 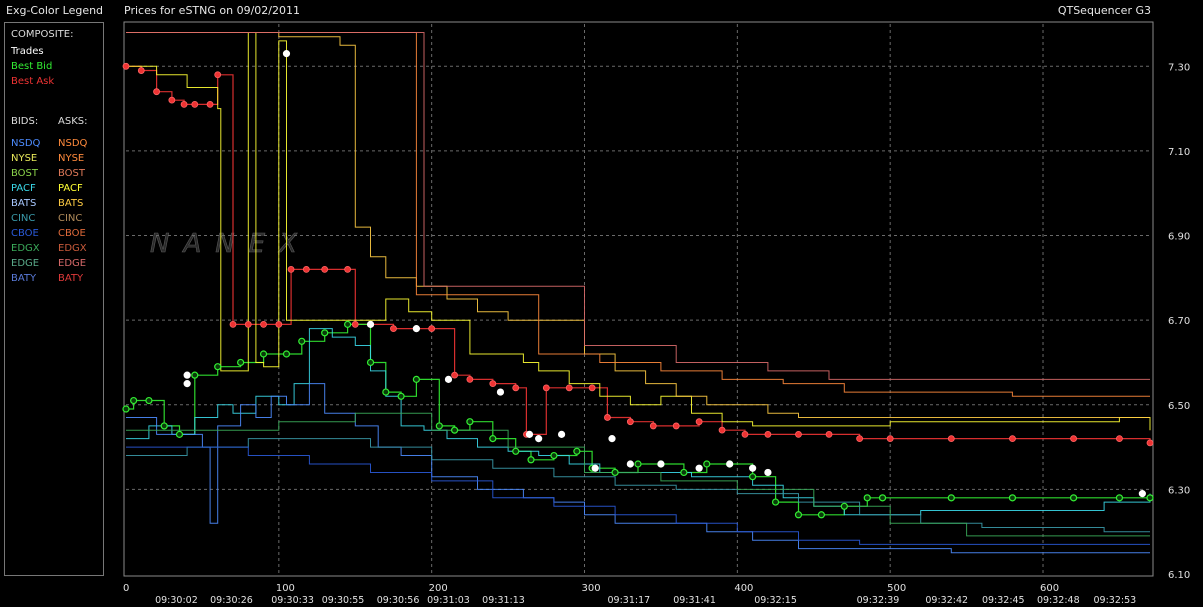 I want to click on x-tick-label: 0, so click(x=126, y=588).